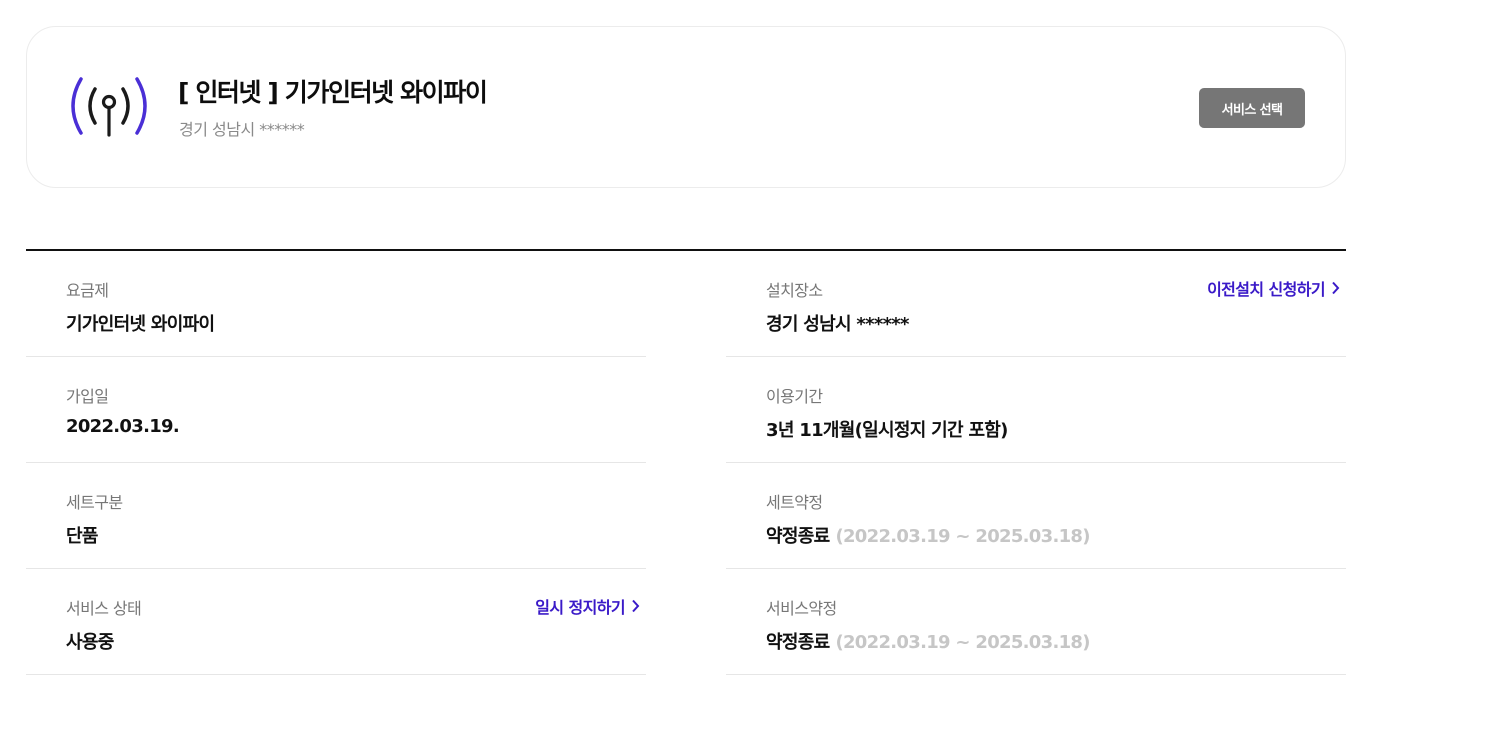 The height and width of the screenshot is (735, 1486). Describe the element at coordinates (87, 290) in the screenshot. I see `plan-label: 요금제` at that location.